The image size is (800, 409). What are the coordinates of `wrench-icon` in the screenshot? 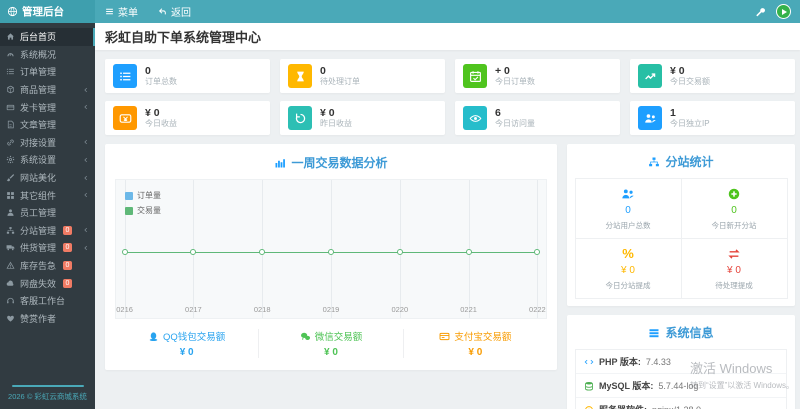 It's located at (760, 12).